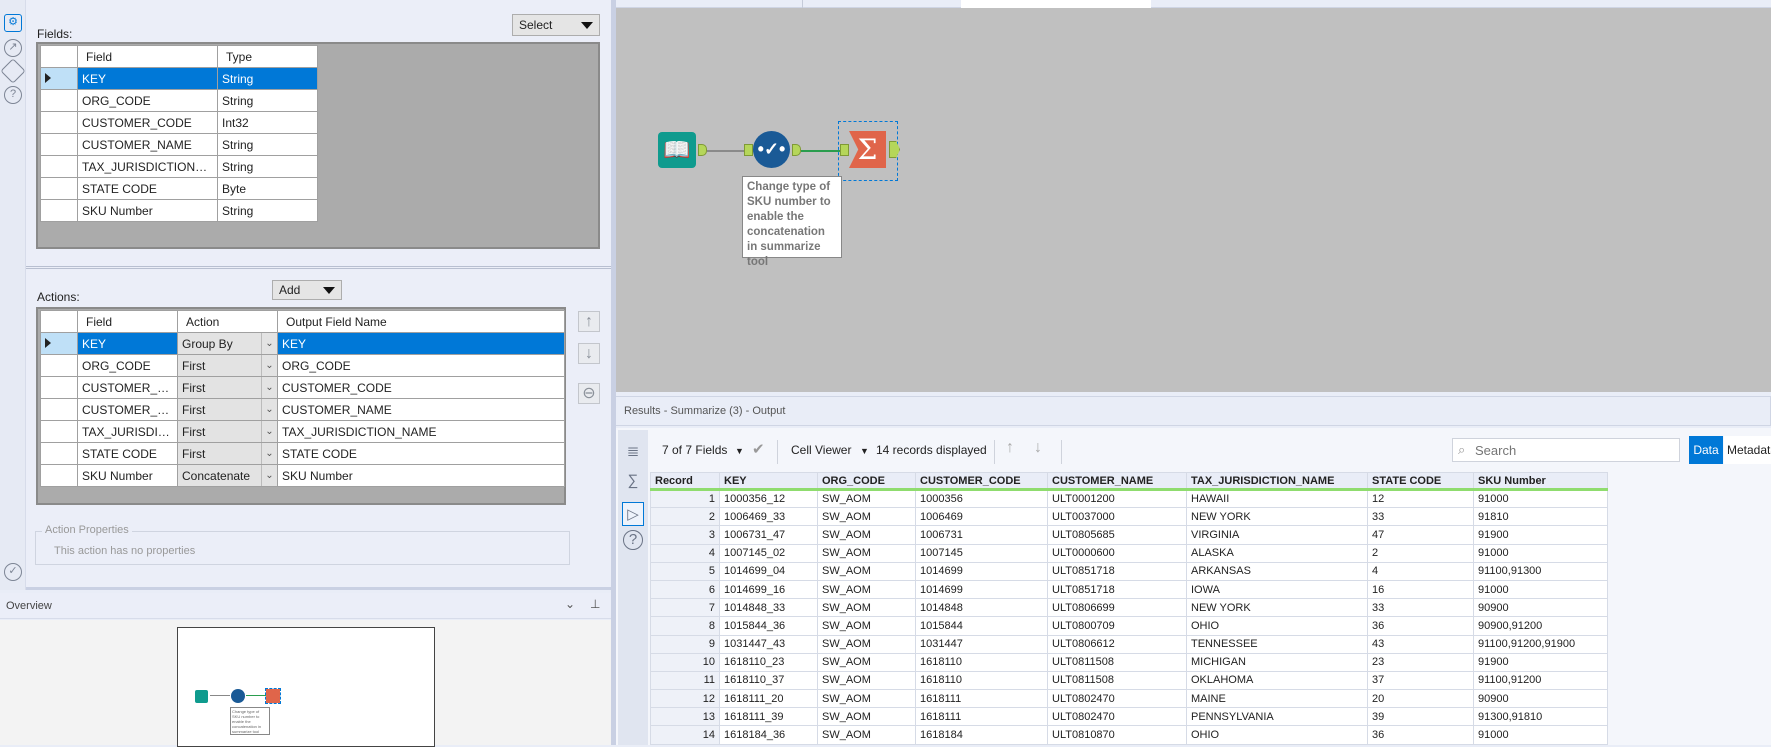 The height and width of the screenshot is (747, 1771). I want to click on table-cell: 1618111, so click(981, 699).